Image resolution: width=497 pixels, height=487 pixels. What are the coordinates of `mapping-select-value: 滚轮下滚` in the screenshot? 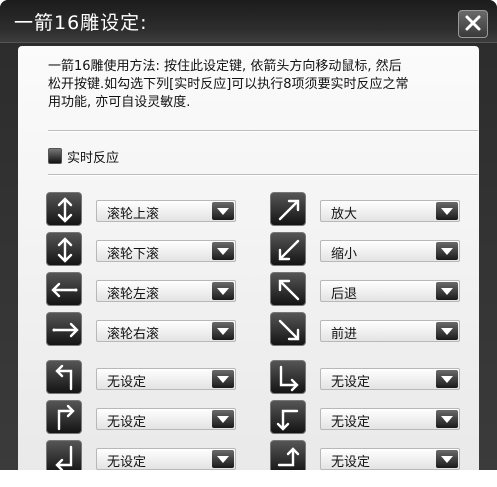 It's located at (133, 254).